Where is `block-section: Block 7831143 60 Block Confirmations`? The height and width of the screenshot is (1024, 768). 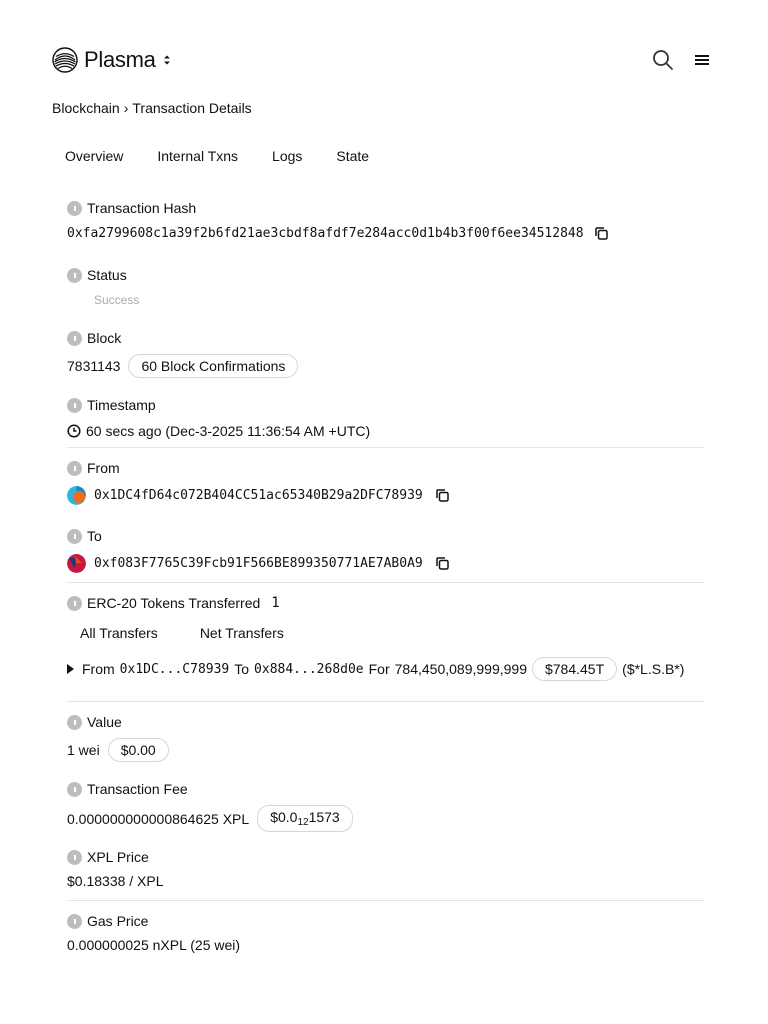
block-section: Block 7831143 60 Block Confirmations is located at coordinates (385, 354).